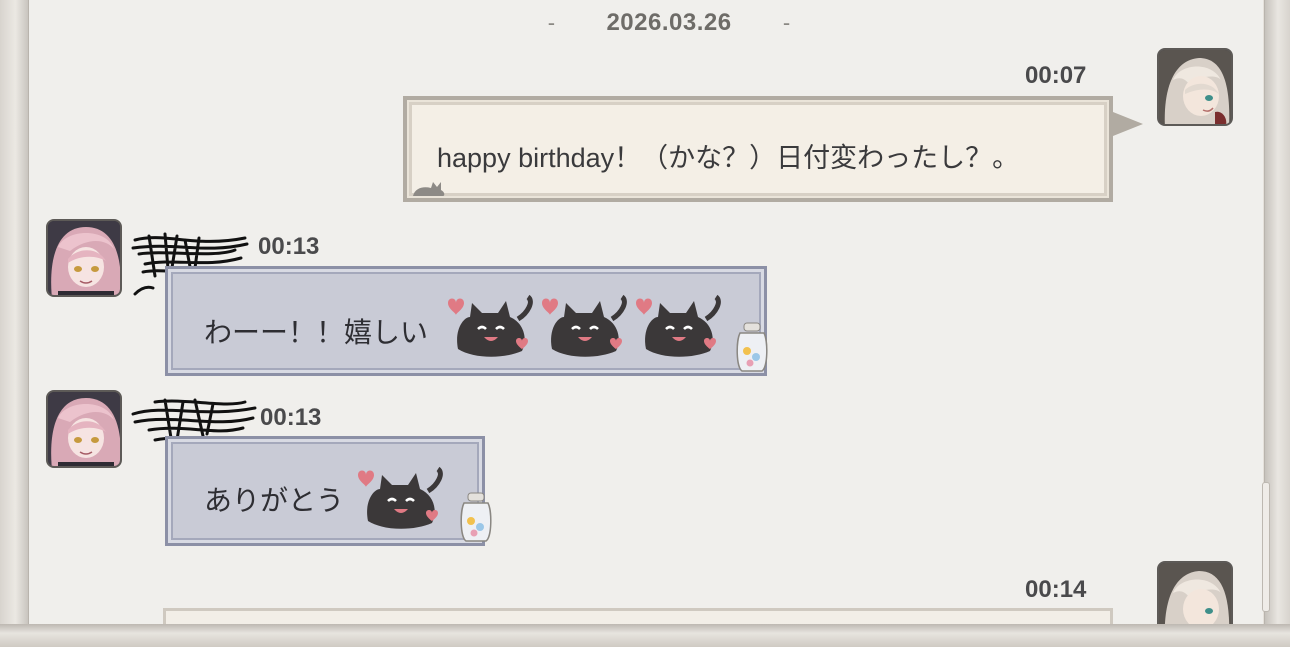  What do you see at coordinates (645, 635) in the screenshot?
I see `window-frame-bottom` at bounding box center [645, 635].